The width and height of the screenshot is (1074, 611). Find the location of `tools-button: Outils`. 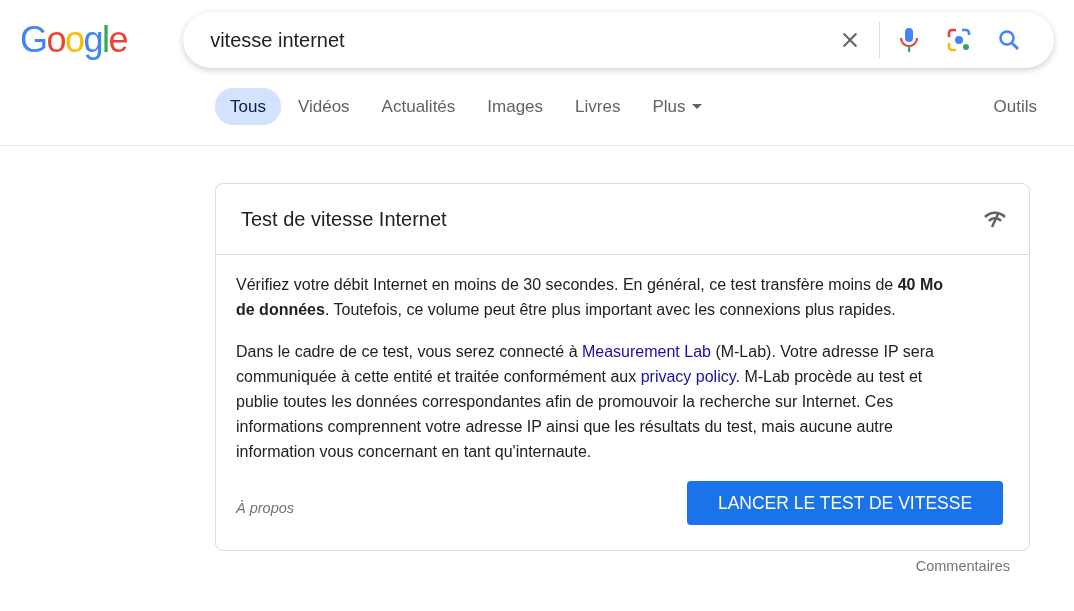

tools-button: Outils is located at coordinates (1015, 106).